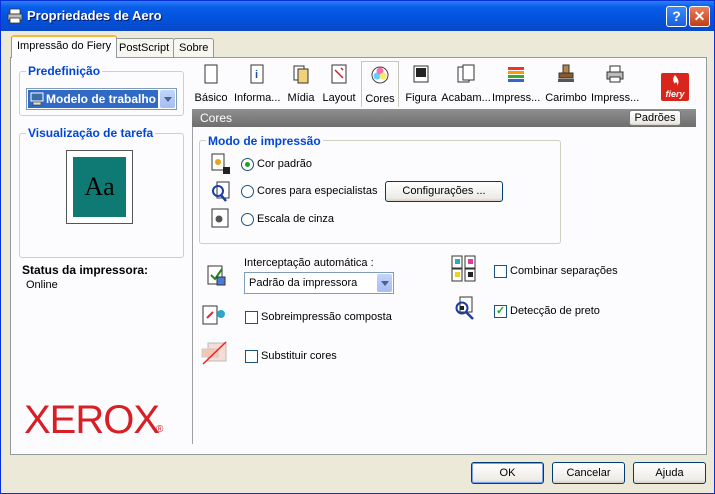 The image size is (715, 494). What do you see at coordinates (675, 87) in the screenshot?
I see `fiery-logo: fiery` at bounding box center [675, 87].